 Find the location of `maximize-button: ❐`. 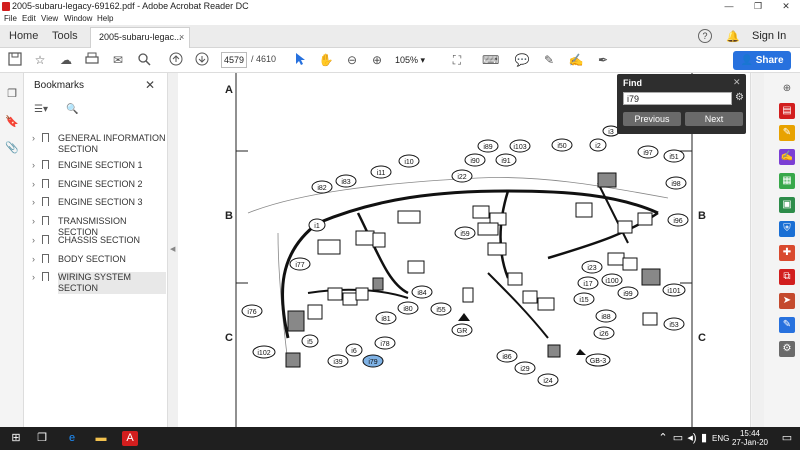

maximize-button: ❐ is located at coordinates (758, 6).